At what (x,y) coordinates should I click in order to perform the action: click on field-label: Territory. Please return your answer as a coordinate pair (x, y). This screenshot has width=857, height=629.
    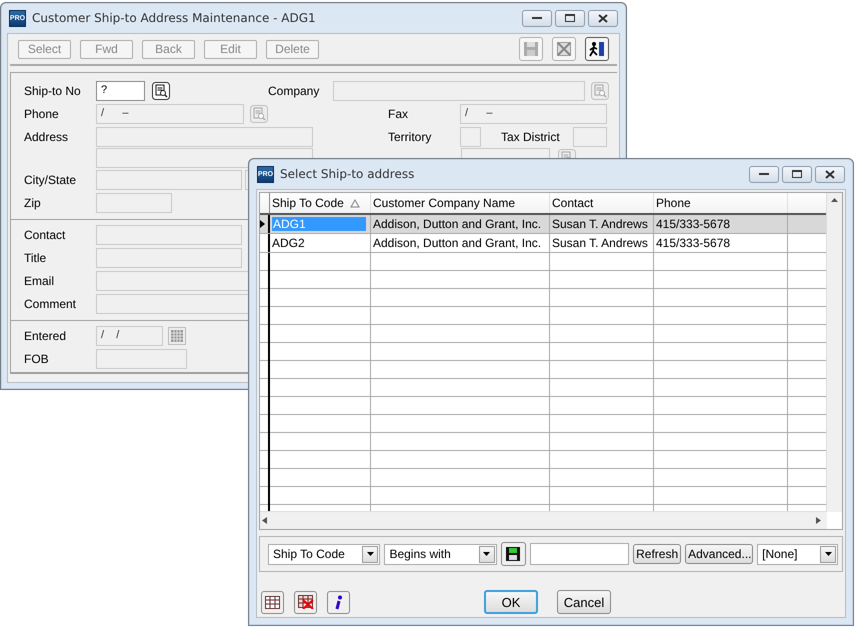
    Looking at the image, I should click on (410, 137).